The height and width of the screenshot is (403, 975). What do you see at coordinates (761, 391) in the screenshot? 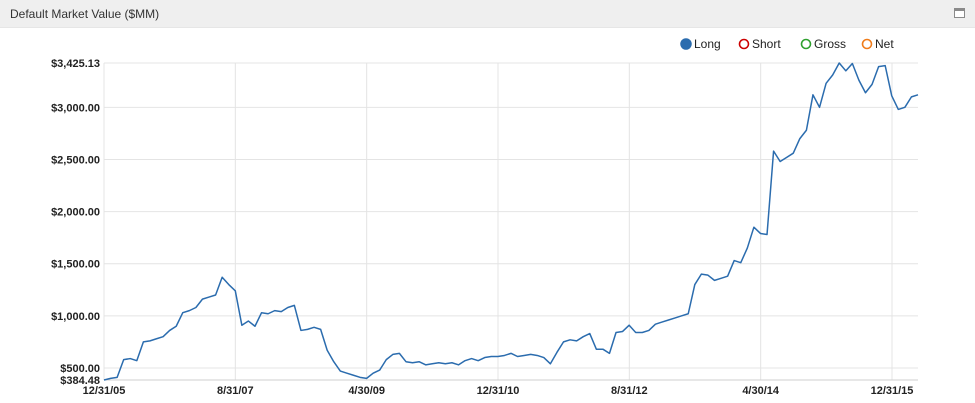
I see `x-tick-label: 4/30/14` at bounding box center [761, 391].